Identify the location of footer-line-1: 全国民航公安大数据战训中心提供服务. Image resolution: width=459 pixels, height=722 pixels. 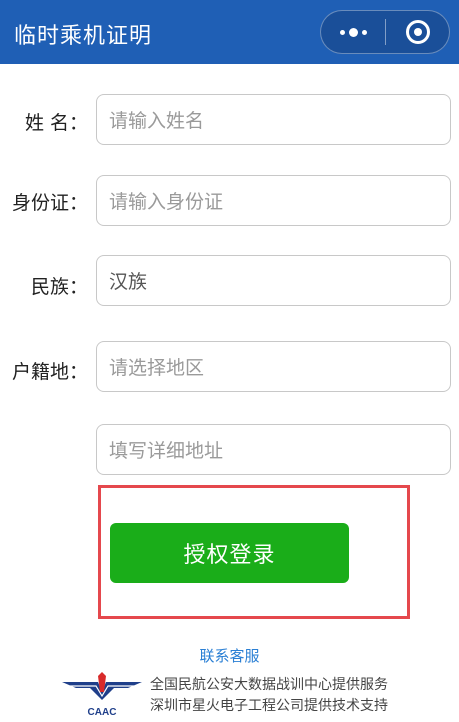
(269, 685).